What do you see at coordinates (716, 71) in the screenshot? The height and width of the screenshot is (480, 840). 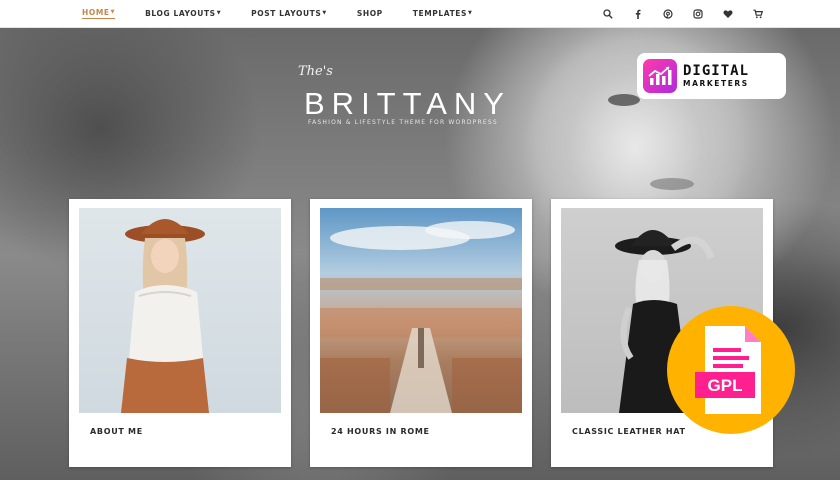 I see `badge-line-1: DIGITAL` at bounding box center [716, 71].